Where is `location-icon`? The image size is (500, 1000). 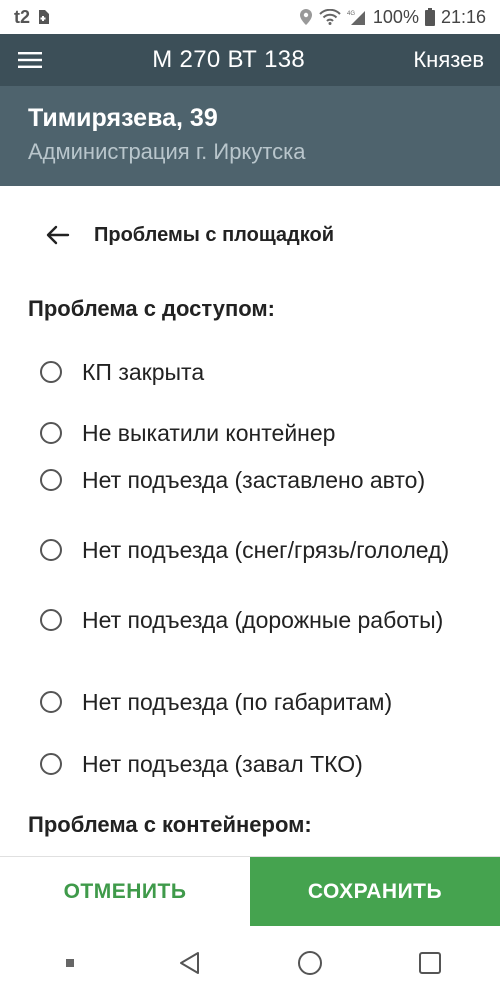 location-icon is located at coordinates (306, 17).